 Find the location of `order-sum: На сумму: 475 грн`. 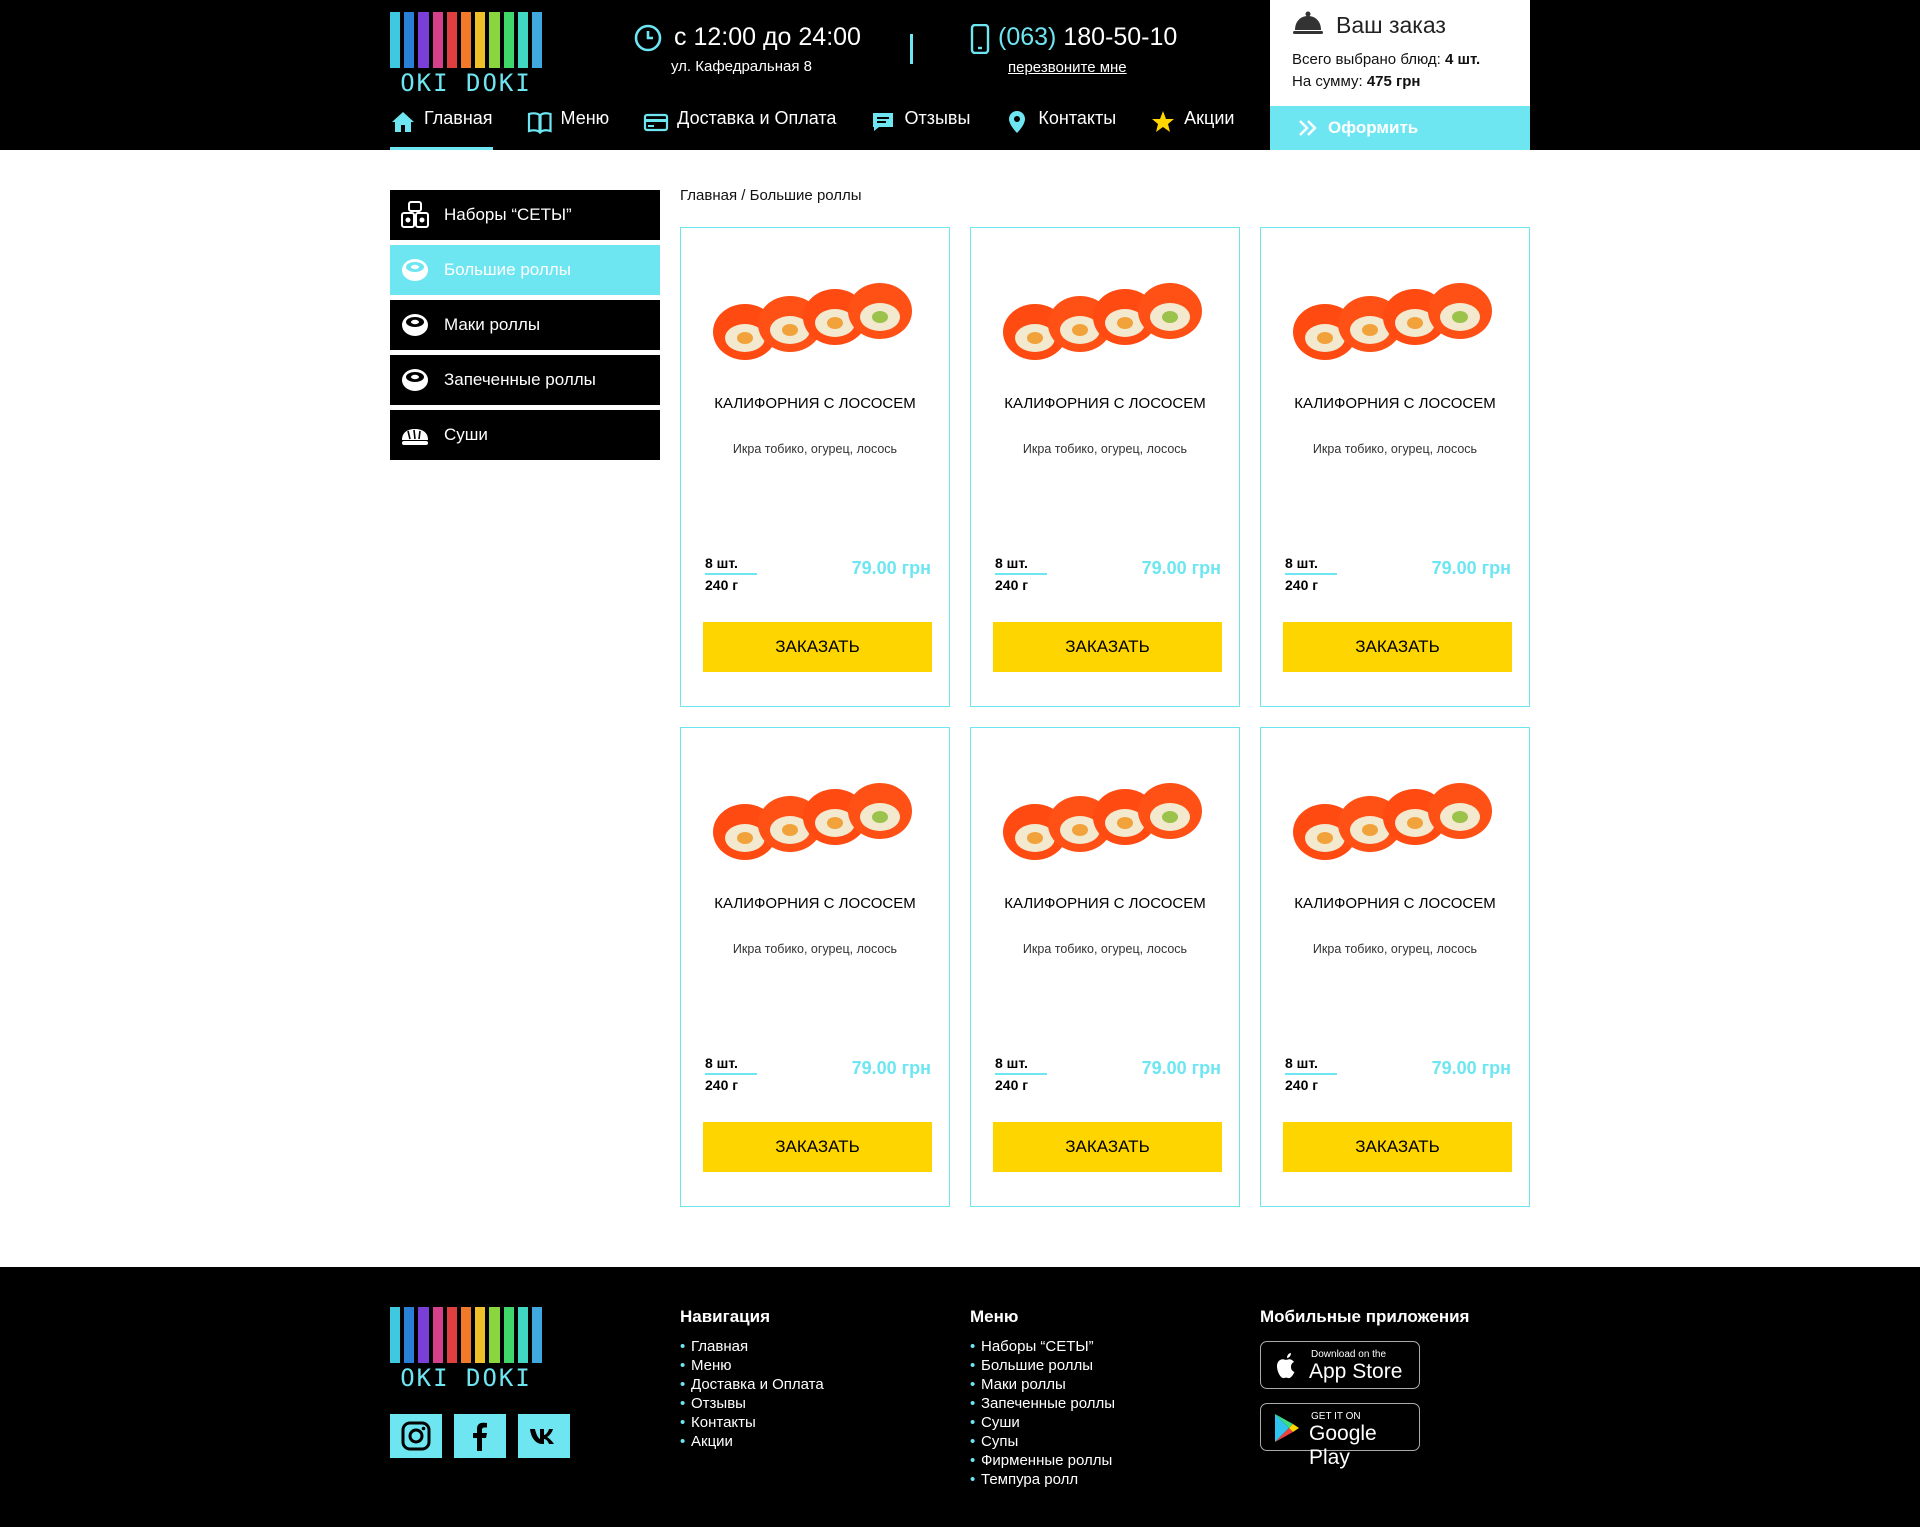

order-sum: На сумму: 475 грн is located at coordinates (1356, 81).